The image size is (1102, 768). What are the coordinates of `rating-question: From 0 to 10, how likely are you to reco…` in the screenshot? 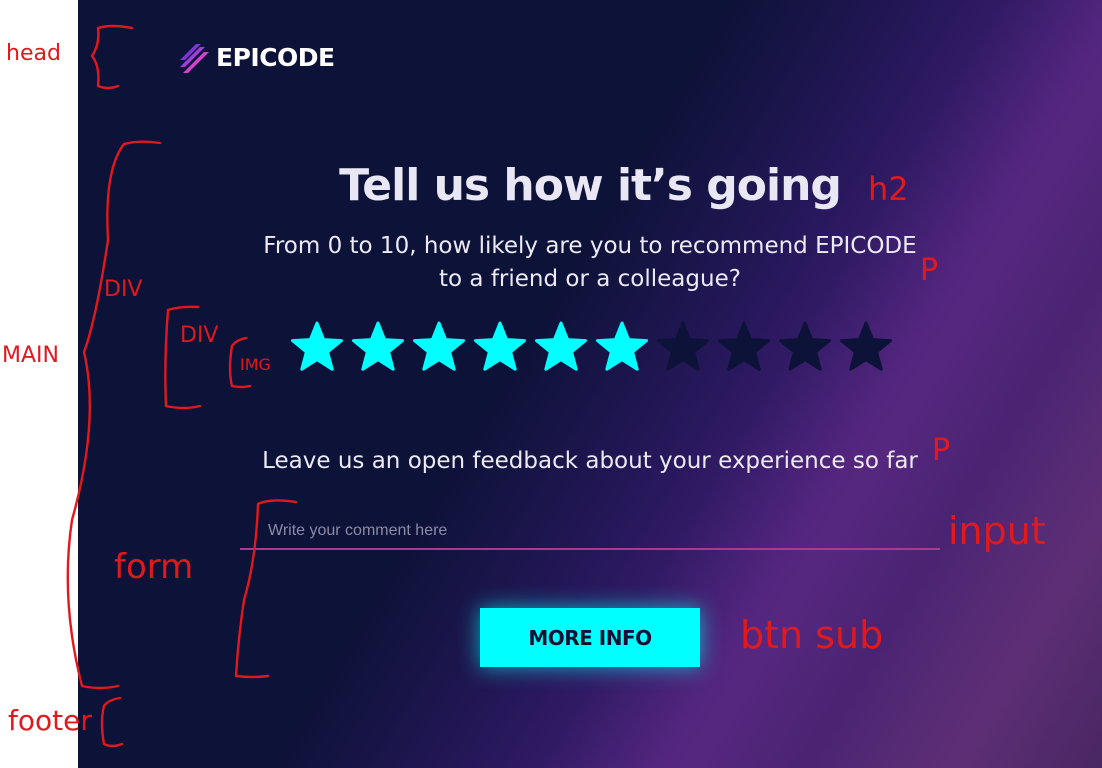 It's located at (590, 263).